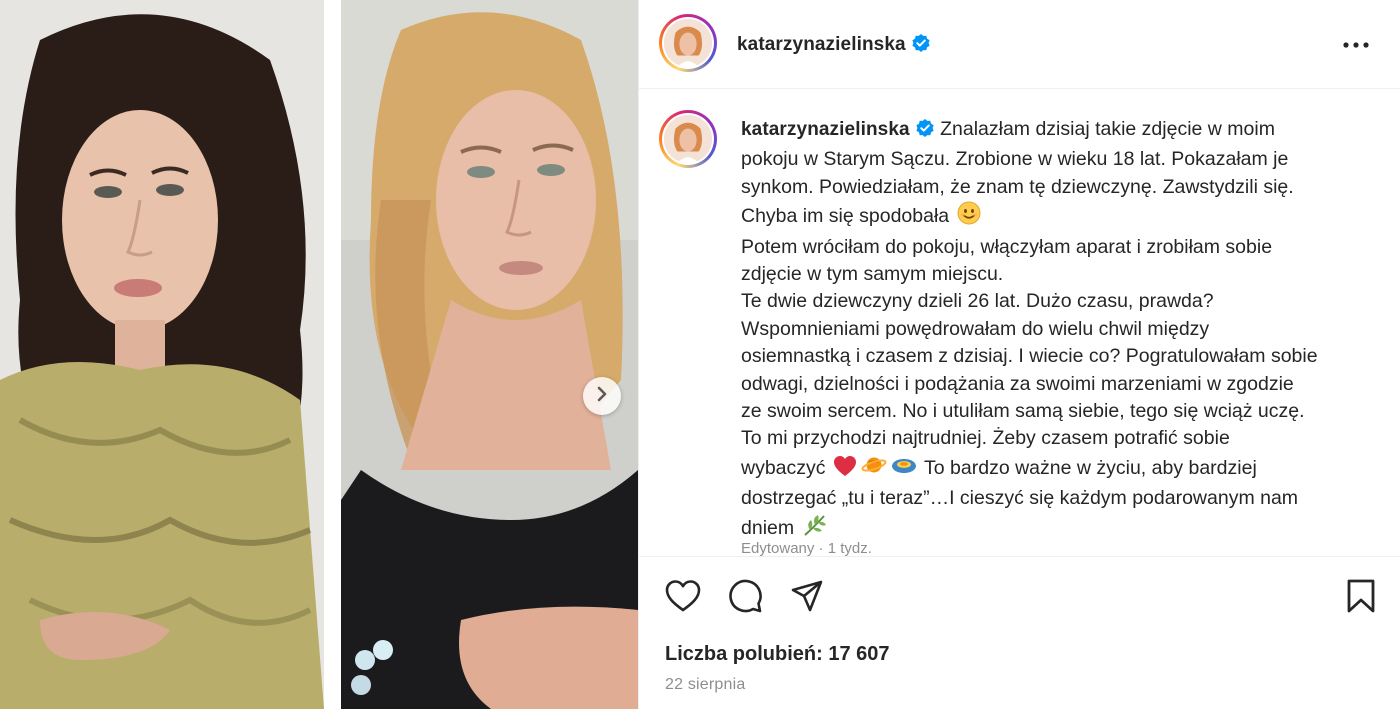  Describe the element at coordinates (1090, 467) in the screenshot. I see `caption-line: To bardzo ważne w życiu, aby bardziej` at that location.